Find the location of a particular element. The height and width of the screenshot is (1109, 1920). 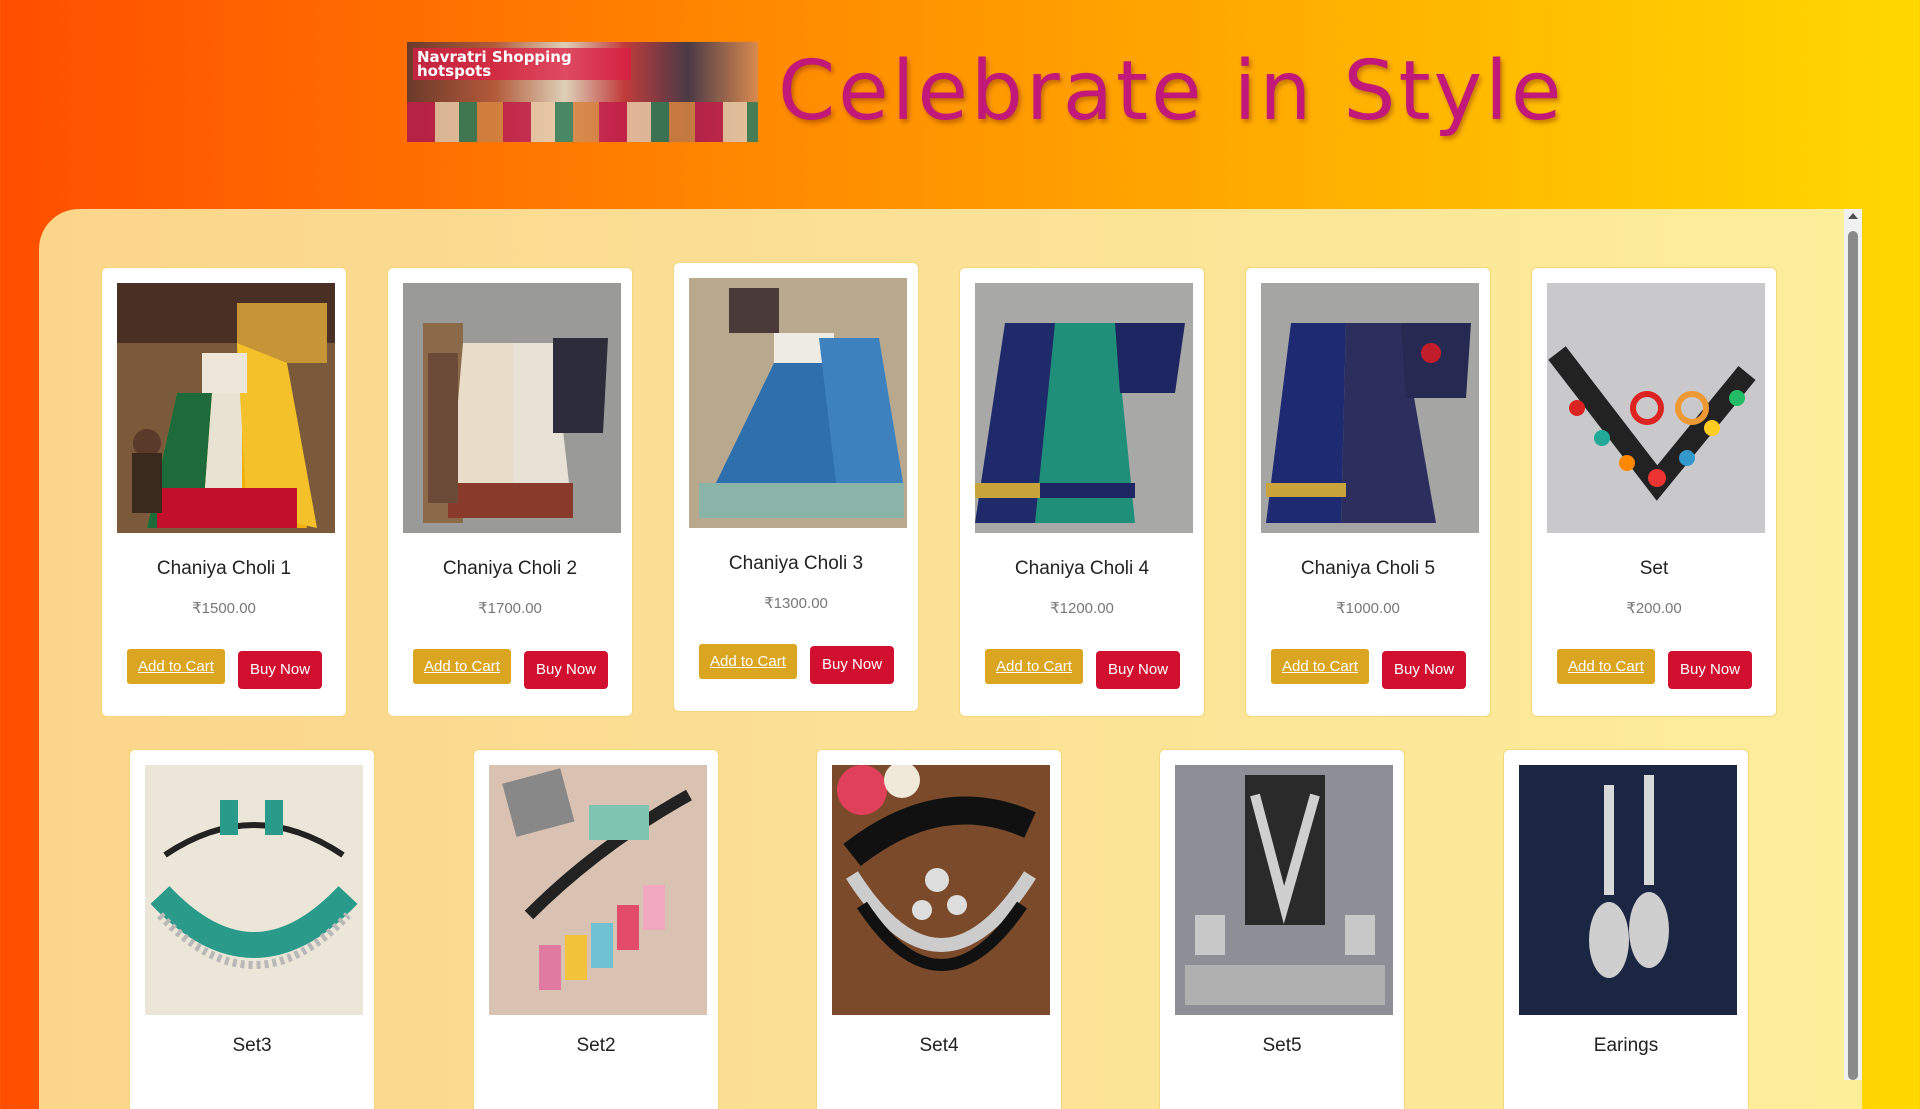

product-name: Chaniya Choli 5 is located at coordinates (1368, 568).